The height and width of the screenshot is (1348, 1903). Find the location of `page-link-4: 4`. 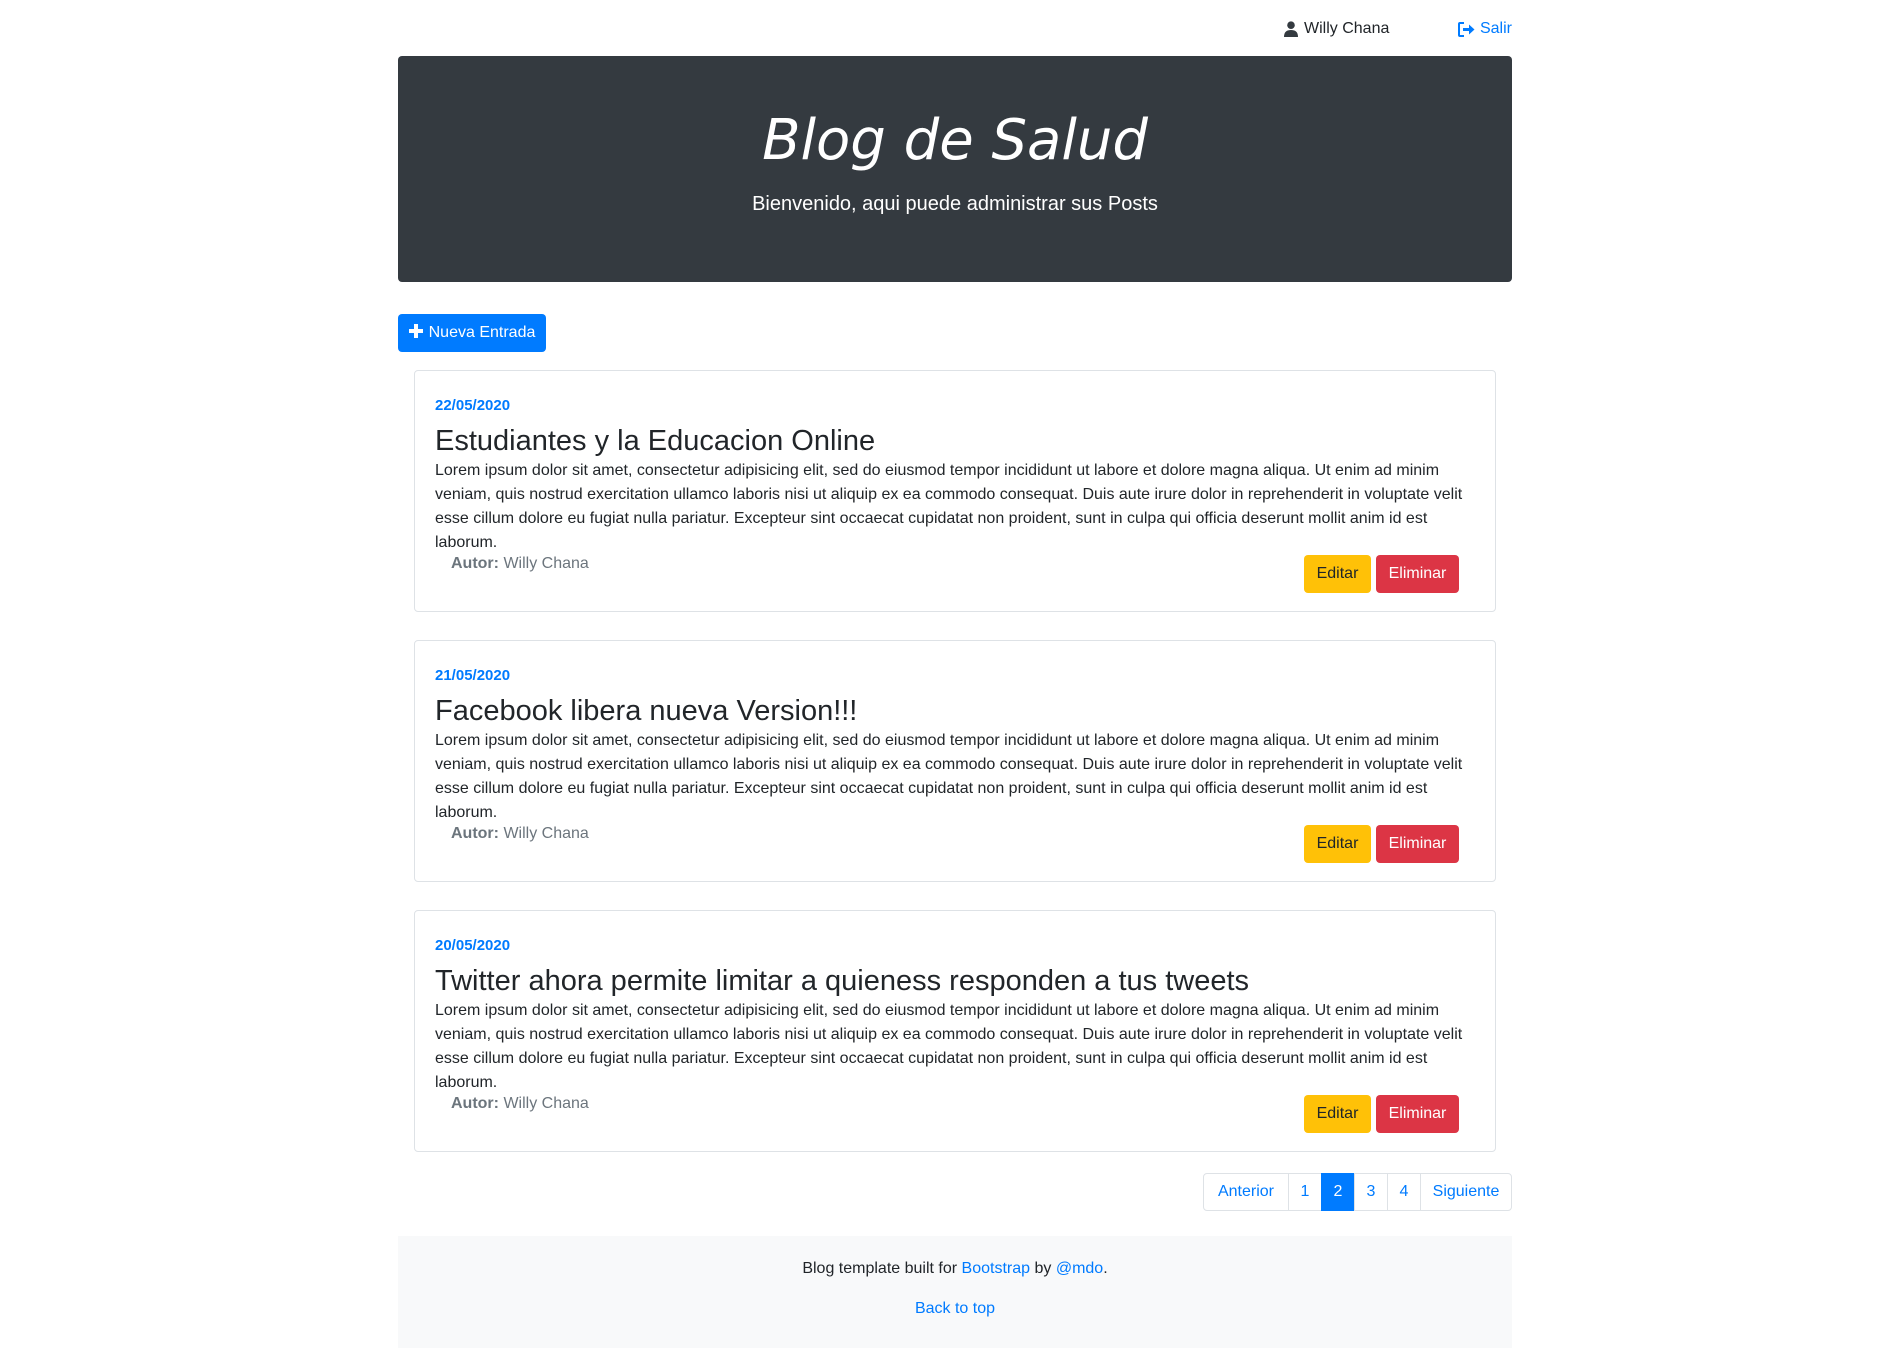

page-link-4: 4 is located at coordinates (1404, 1192).